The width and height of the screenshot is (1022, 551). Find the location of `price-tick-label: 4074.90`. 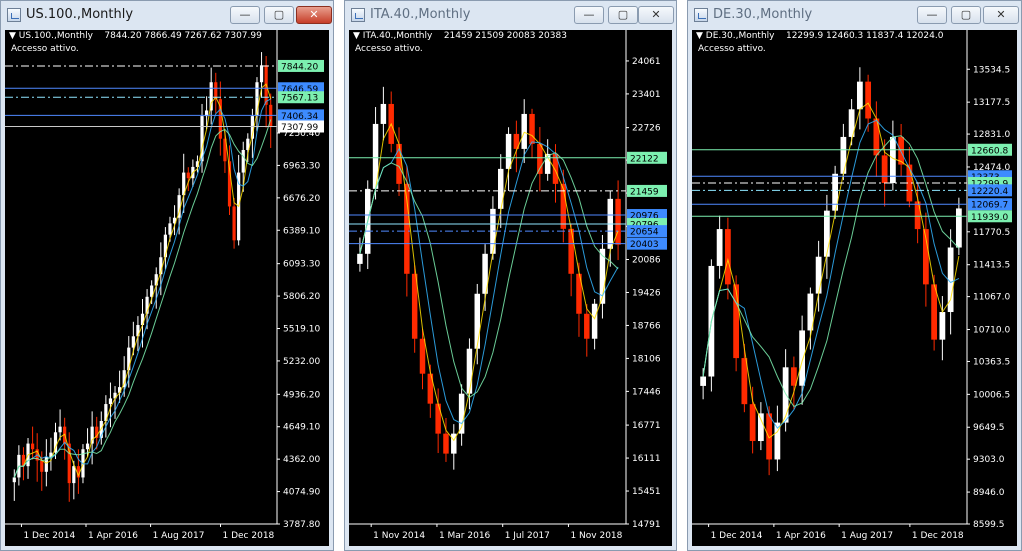

price-tick-label: 4074.90 is located at coordinates (301, 493).